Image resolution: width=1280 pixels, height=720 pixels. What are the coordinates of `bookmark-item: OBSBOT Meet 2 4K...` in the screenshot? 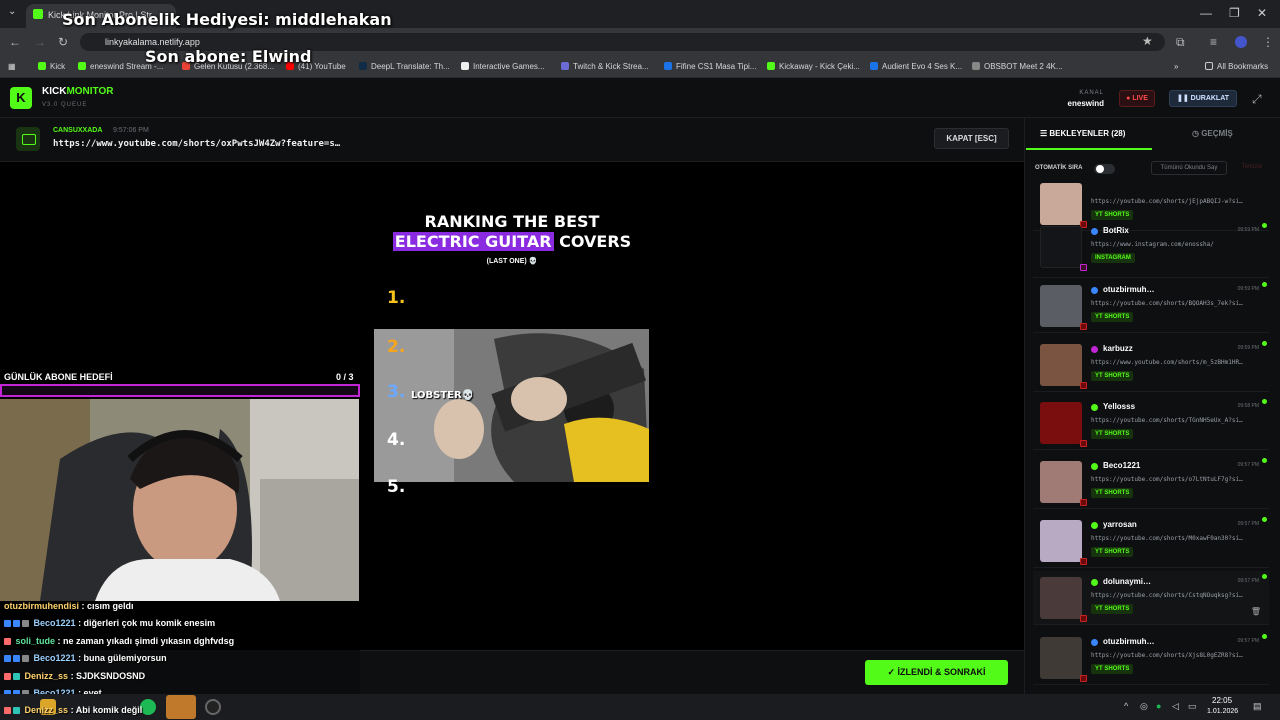 It's located at (1017, 66).